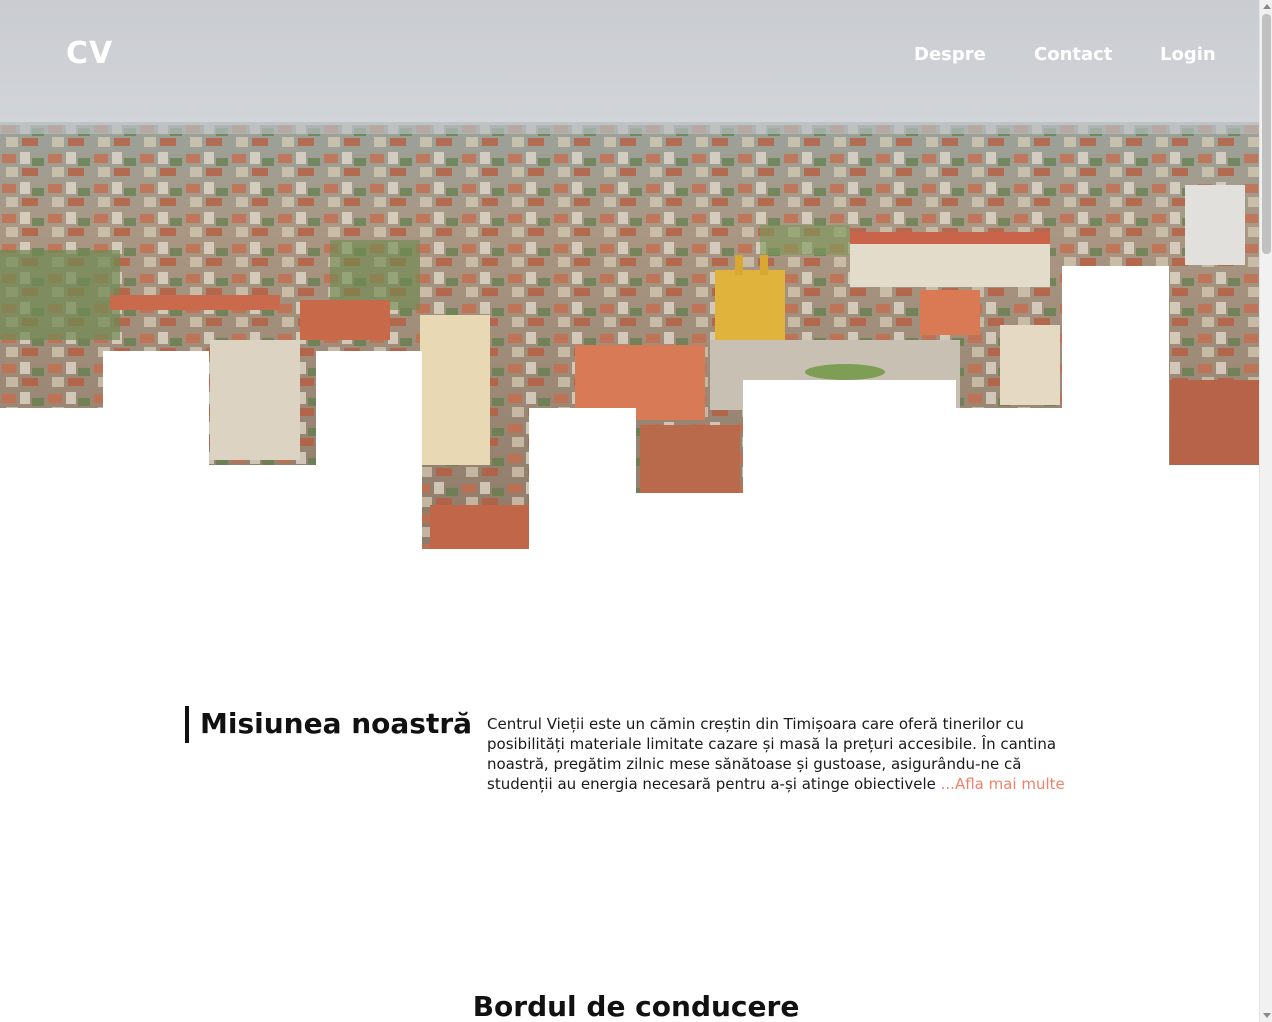 The width and height of the screenshot is (1272, 1022). What do you see at coordinates (1000, 784) in the screenshot?
I see `read-more-link: ...Afla mai multe` at bounding box center [1000, 784].